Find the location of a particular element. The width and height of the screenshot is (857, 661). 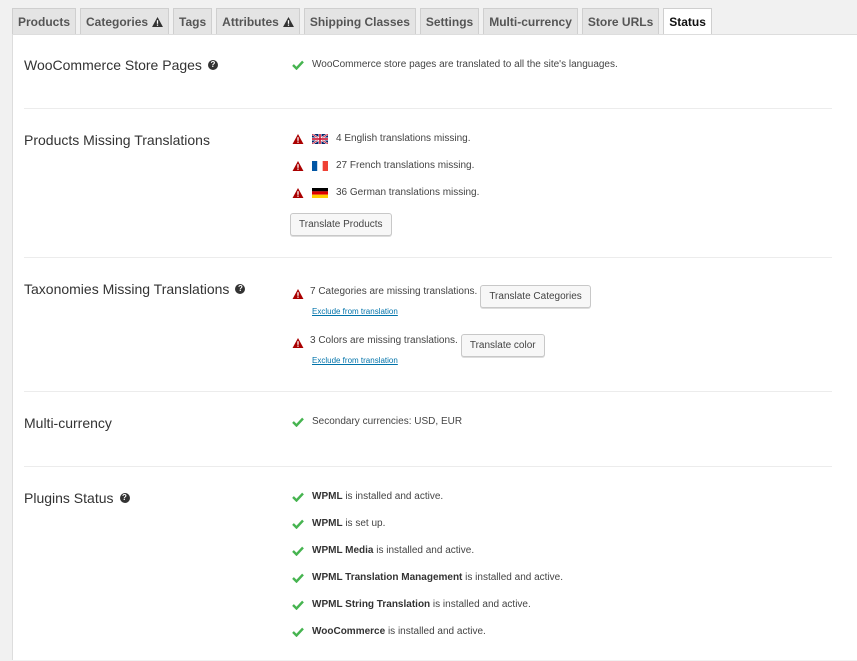

status-line: Secondary currencies: USD, EUR is located at coordinates (377, 421).